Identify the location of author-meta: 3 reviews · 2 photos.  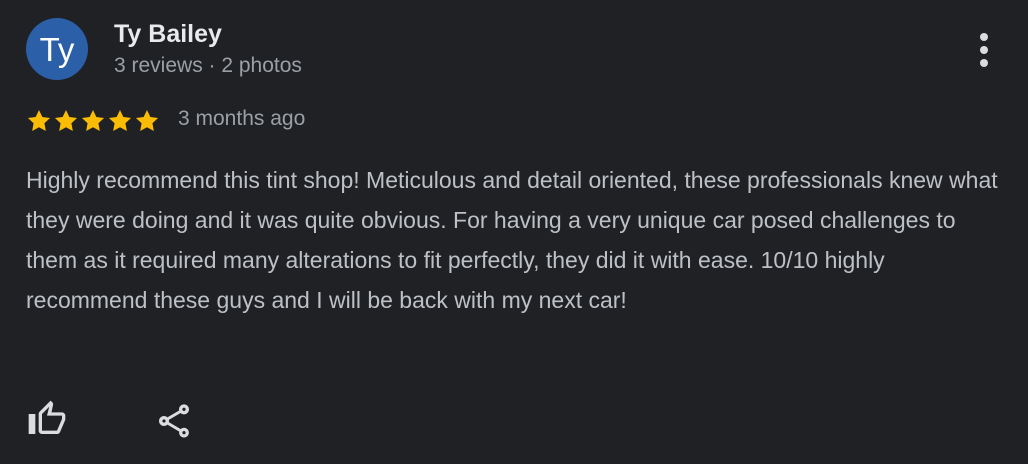
(208, 65).